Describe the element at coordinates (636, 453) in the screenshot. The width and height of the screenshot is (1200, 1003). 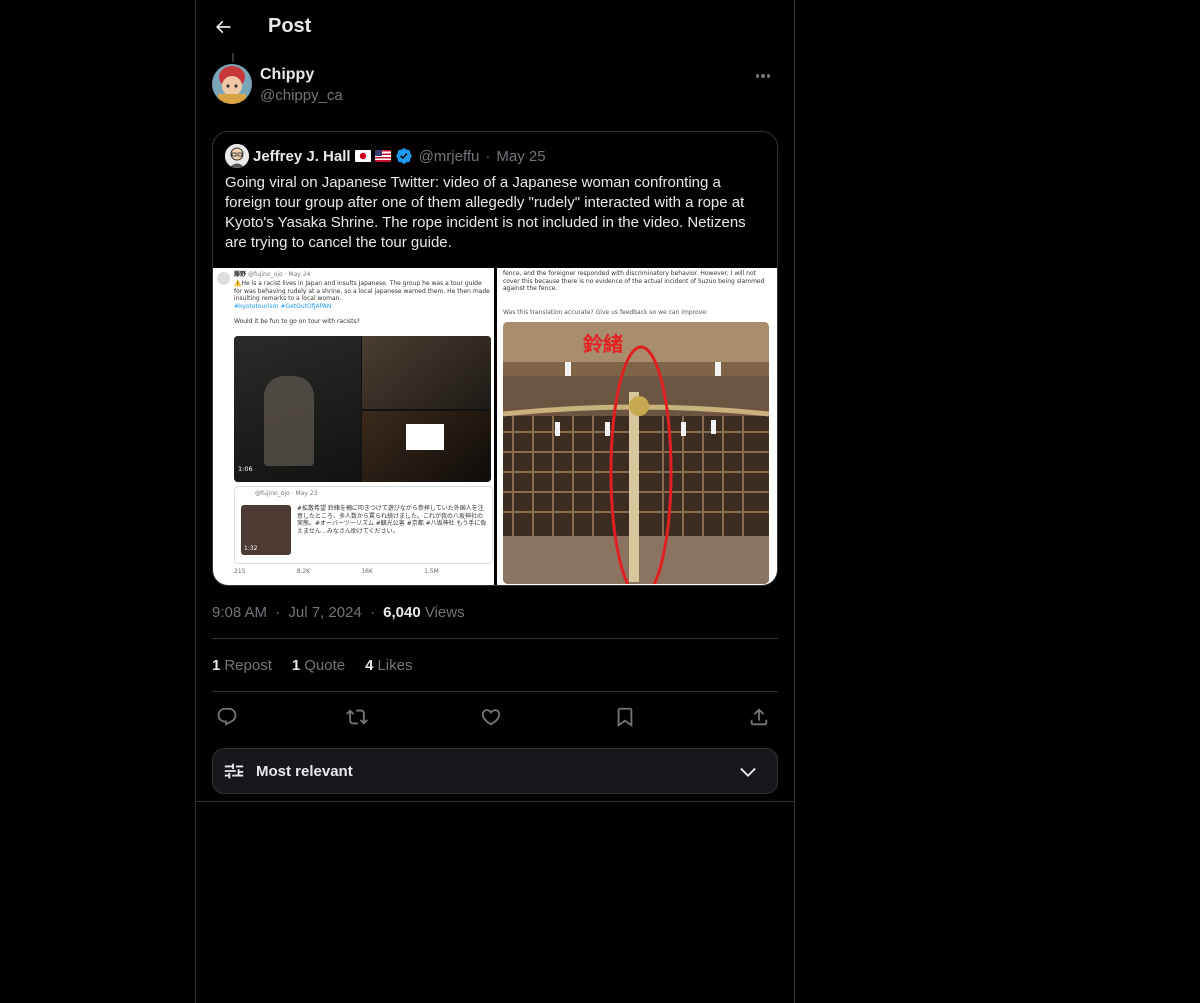
I see `shrine-photo: 鈴緒` at that location.